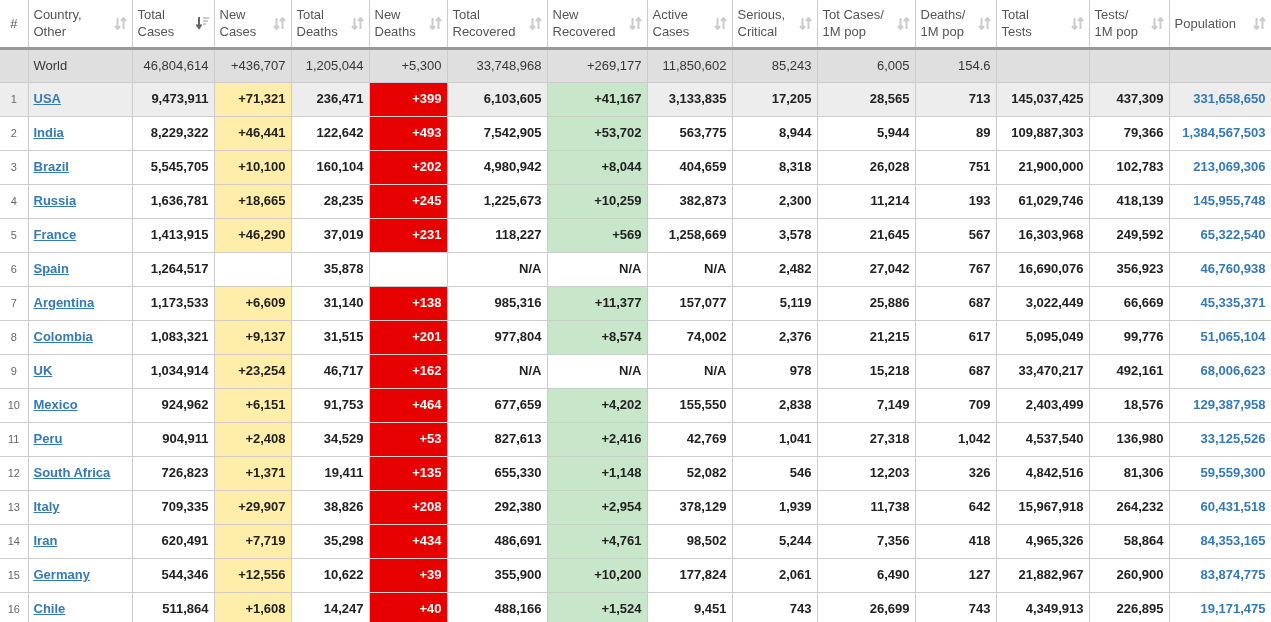 This screenshot has height=622, width=1271. I want to click on table-cell: 17,205, so click(774, 99).